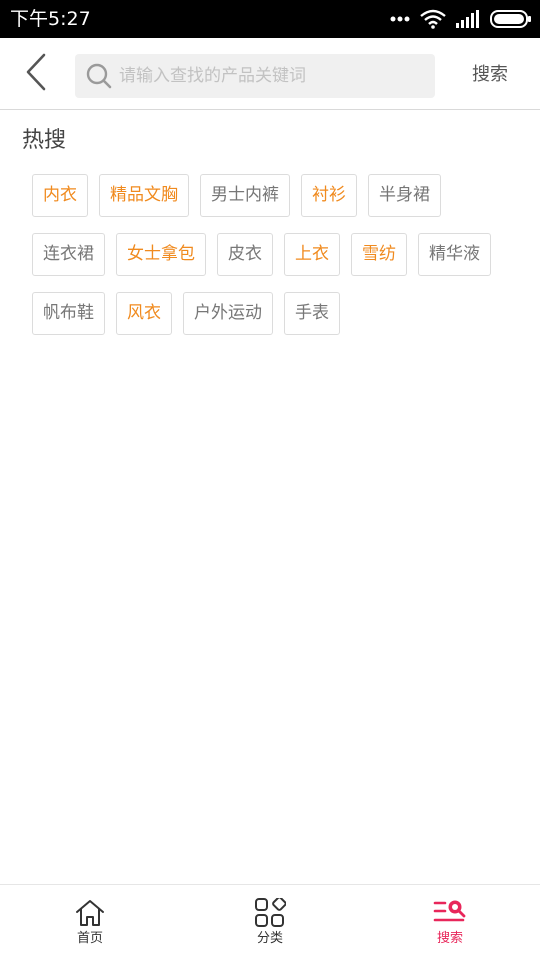 Image resolution: width=540 pixels, height=960 pixels. What do you see at coordinates (144, 313) in the screenshot?
I see `hot-search-tag: 风衣` at bounding box center [144, 313].